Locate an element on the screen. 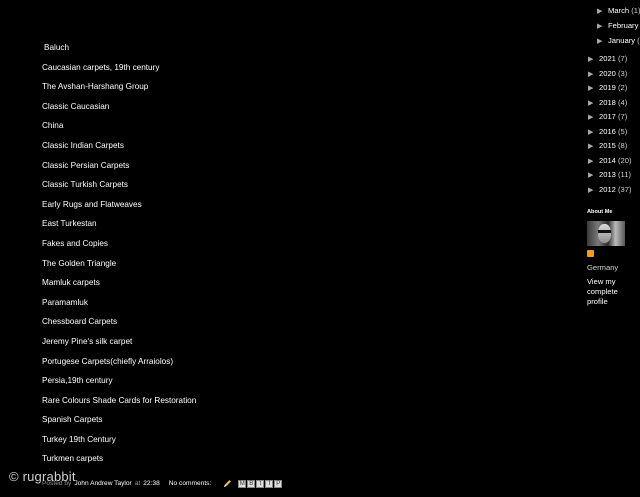  label-link: Baluch is located at coordinates (120, 51).